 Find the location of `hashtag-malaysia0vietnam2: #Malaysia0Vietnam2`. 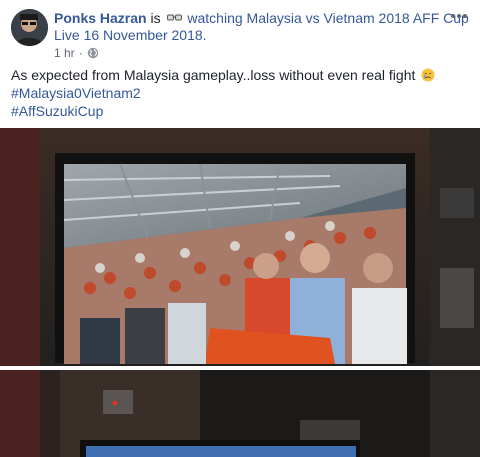

hashtag-malaysia0vietnam2: #Malaysia0Vietnam2 is located at coordinates (241, 93).